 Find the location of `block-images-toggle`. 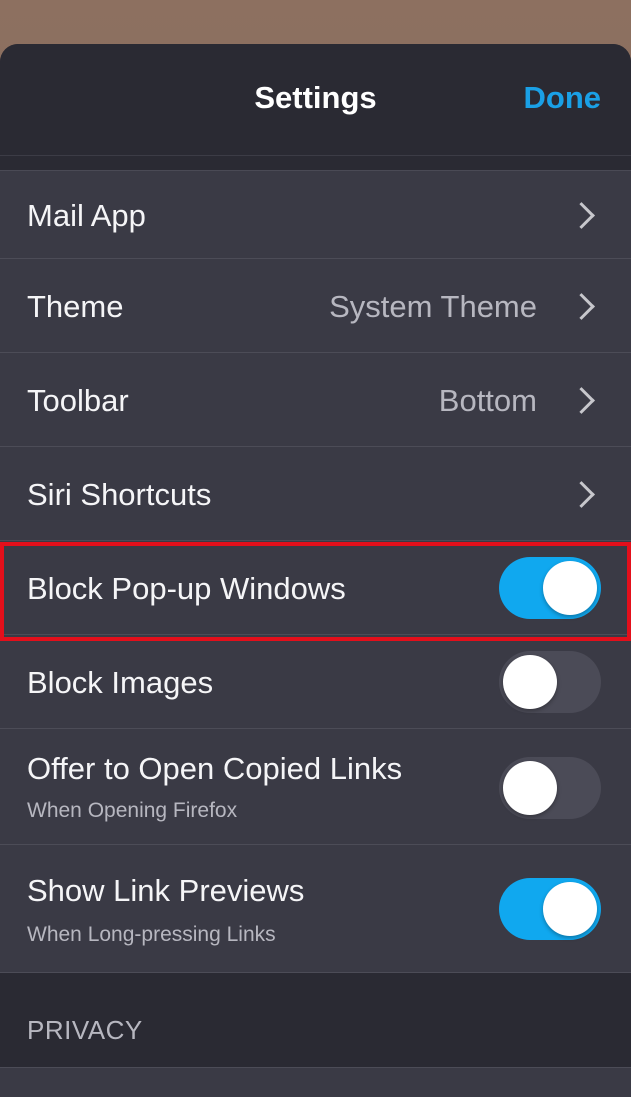

block-images-toggle is located at coordinates (550, 682).